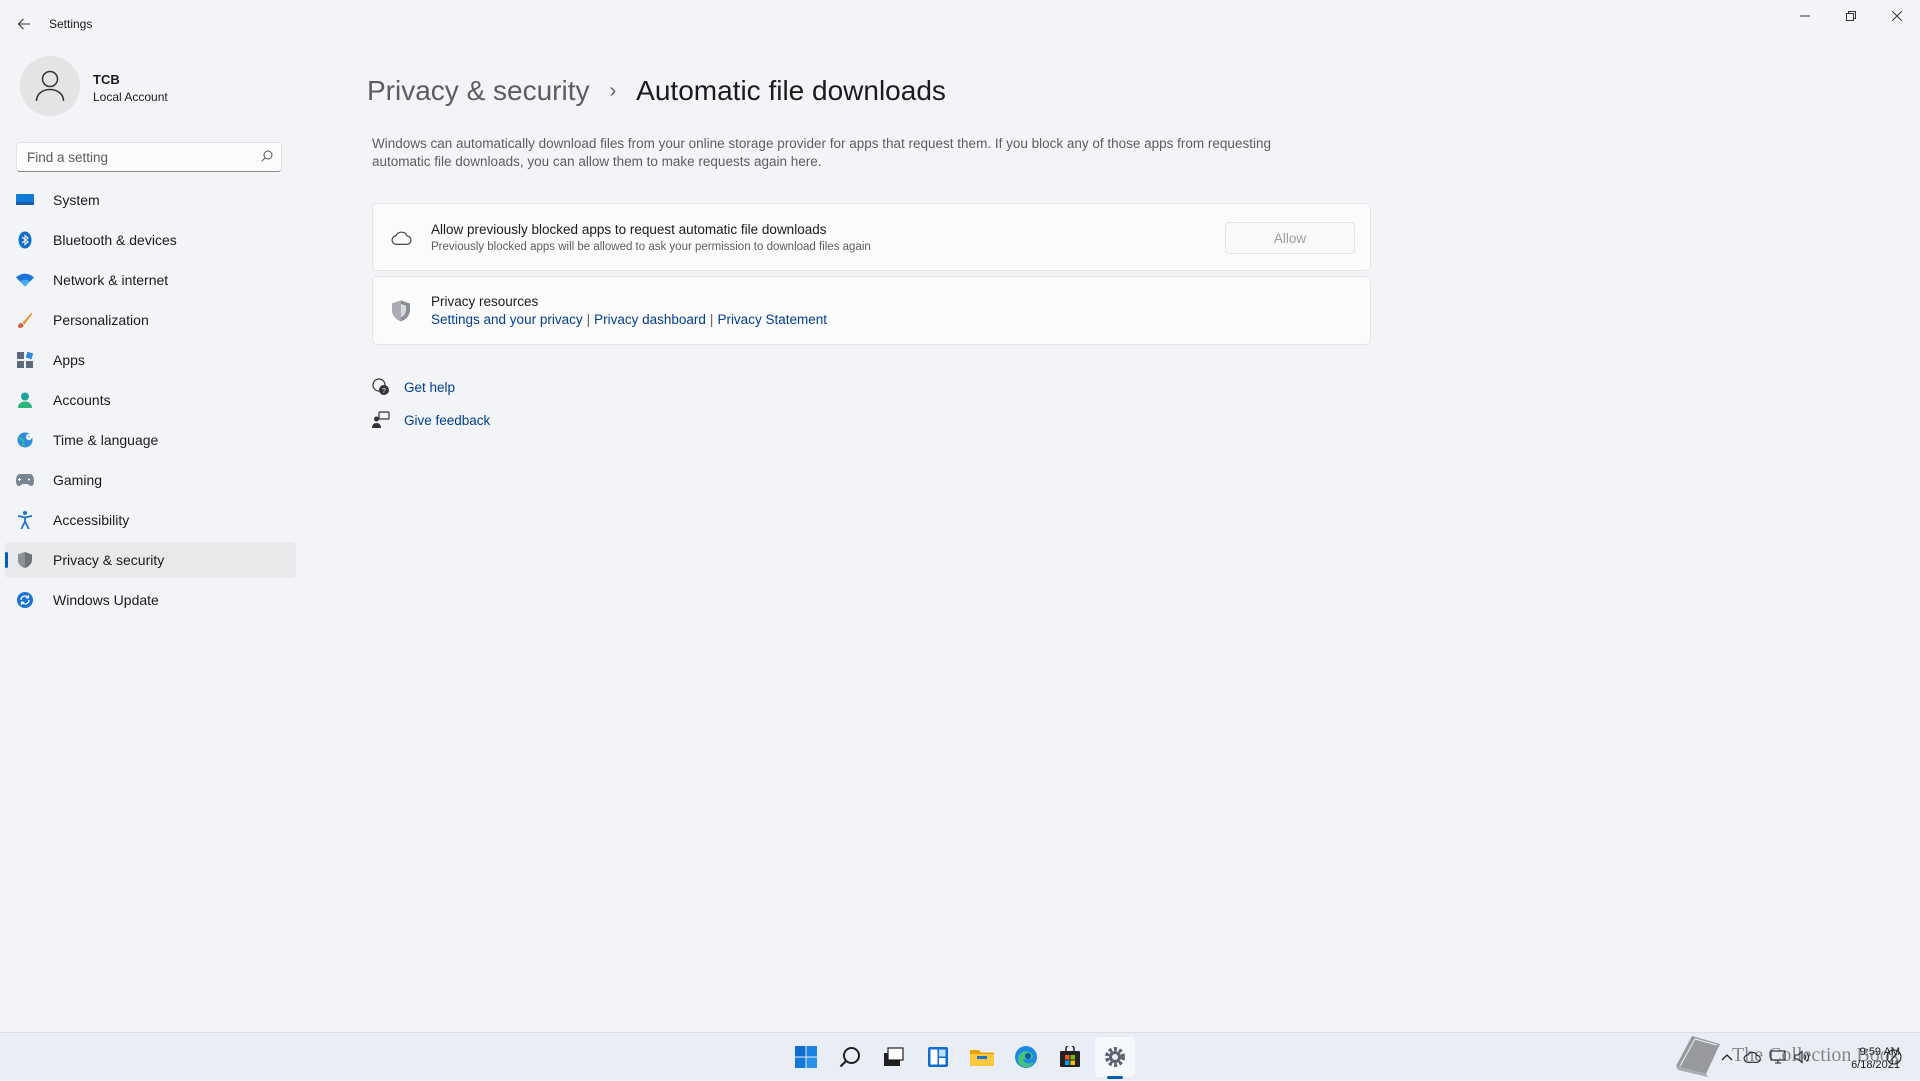 The height and width of the screenshot is (1081, 1920). What do you see at coordinates (130, 97) in the screenshot?
I see `profile-account-type: Local Account` at bounding box center [130, 97].